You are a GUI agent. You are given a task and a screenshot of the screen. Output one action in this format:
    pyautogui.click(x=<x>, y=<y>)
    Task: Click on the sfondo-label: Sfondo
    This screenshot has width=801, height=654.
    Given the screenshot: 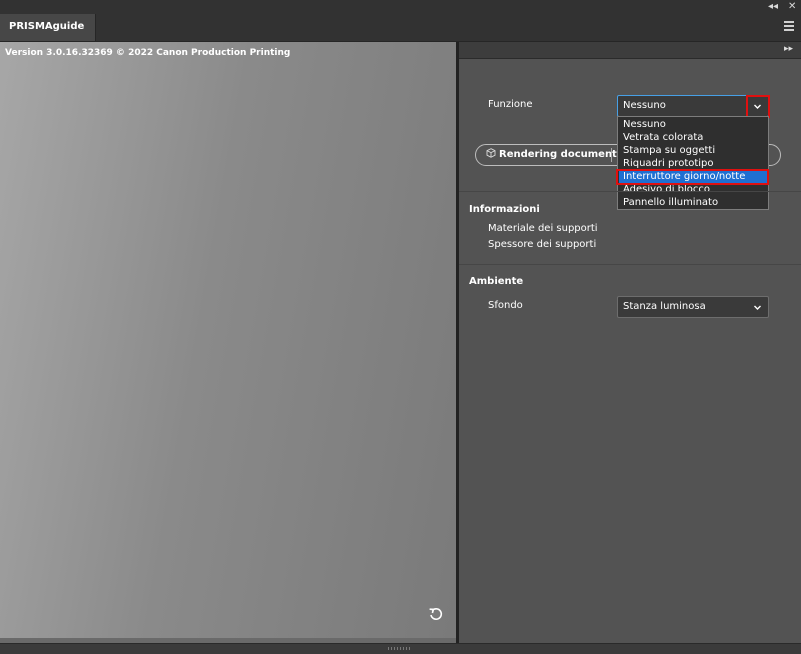 What is the action you would take?
    pyautogui.click(x=505, y=305)
    